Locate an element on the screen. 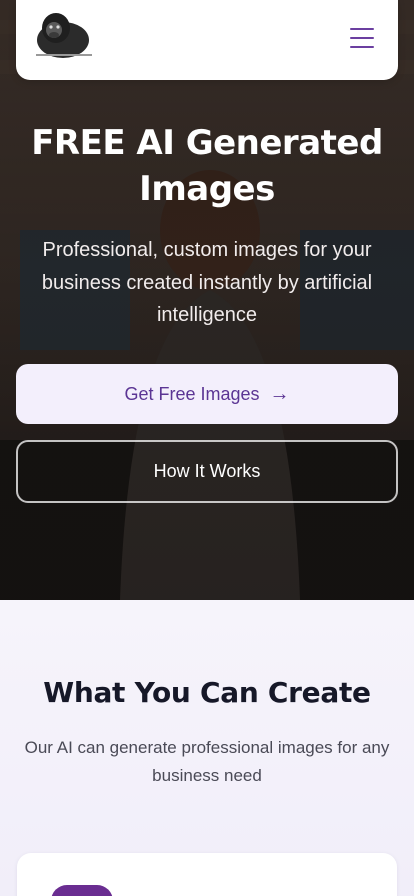  get-free-images-button: Get Free Images → is located at coordinates (207, 394).